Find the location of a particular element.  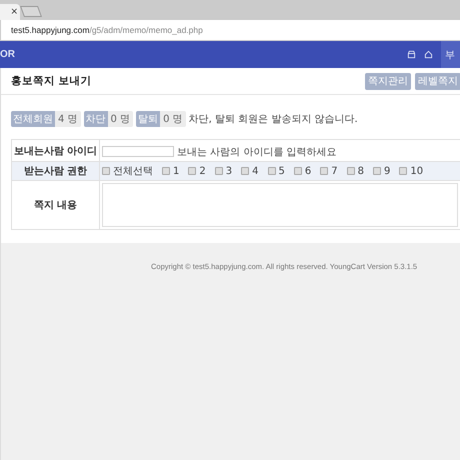

checkbox-label: 6 is located at coordinates (308, 171).